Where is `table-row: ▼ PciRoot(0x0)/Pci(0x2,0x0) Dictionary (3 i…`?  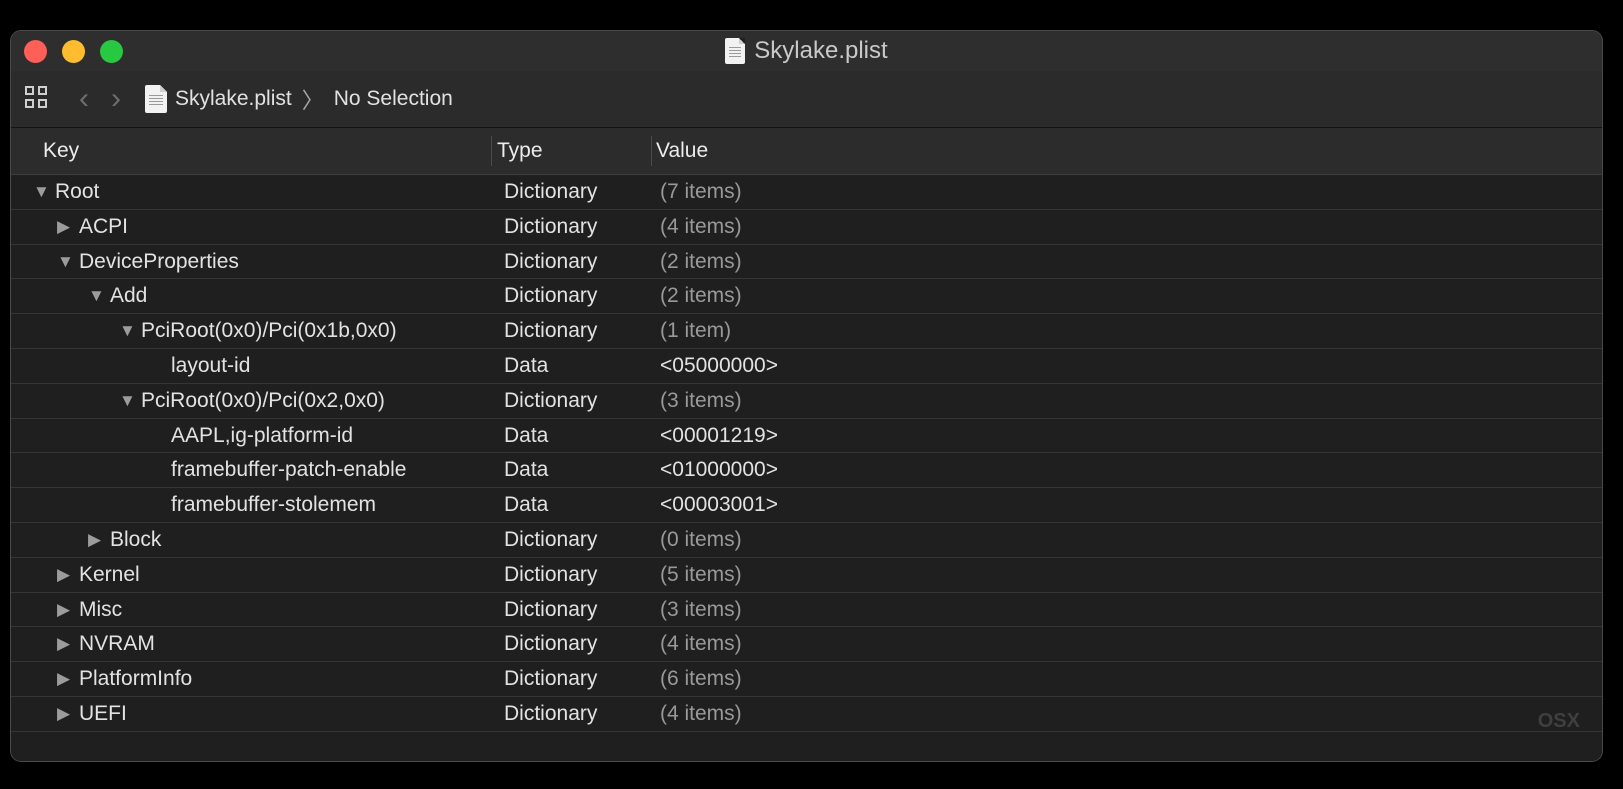 table-row: ▼ PciRoot(0x0)/Pci(0x2,0x0) Dictionary (3 i… is located at coordinates (806, 401).